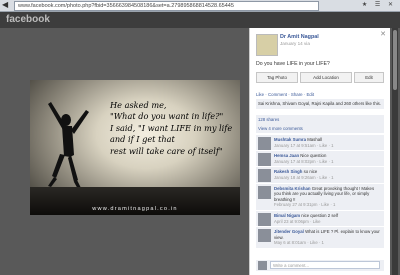 The height and width of the screenshot is (275, 400). Describe the element at coordinates (287, 215) in the screenshot. I see `commenter-name: Bimal Nigam` at that location.